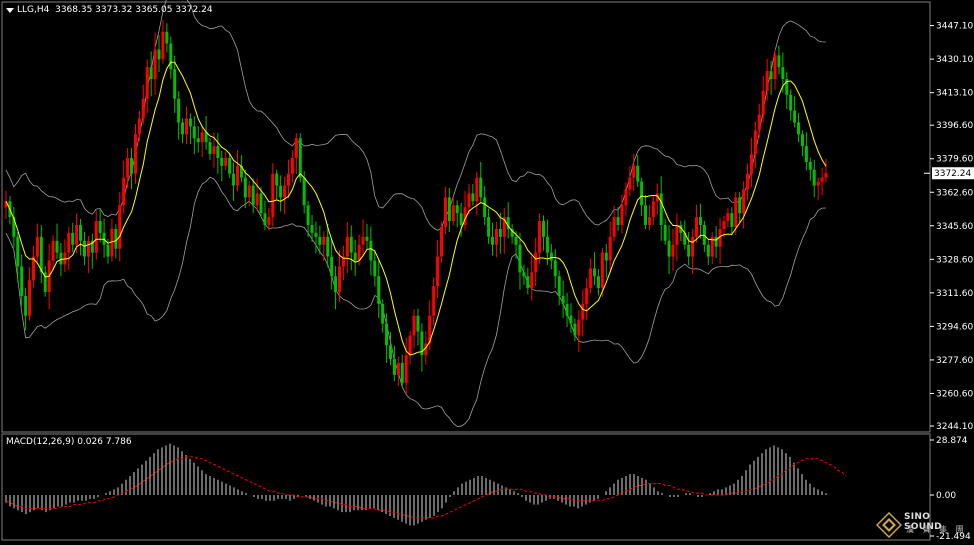  I want to click on brand-logo: SINO SOUND 漢 聲 集 團, so click(922, 525).